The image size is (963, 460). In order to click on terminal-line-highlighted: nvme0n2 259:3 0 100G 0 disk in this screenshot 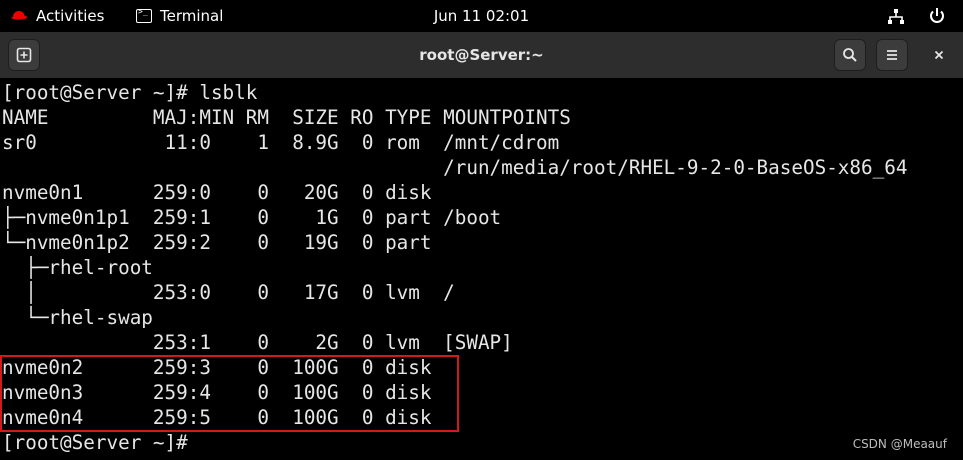, I will do `click(217, 367)`.